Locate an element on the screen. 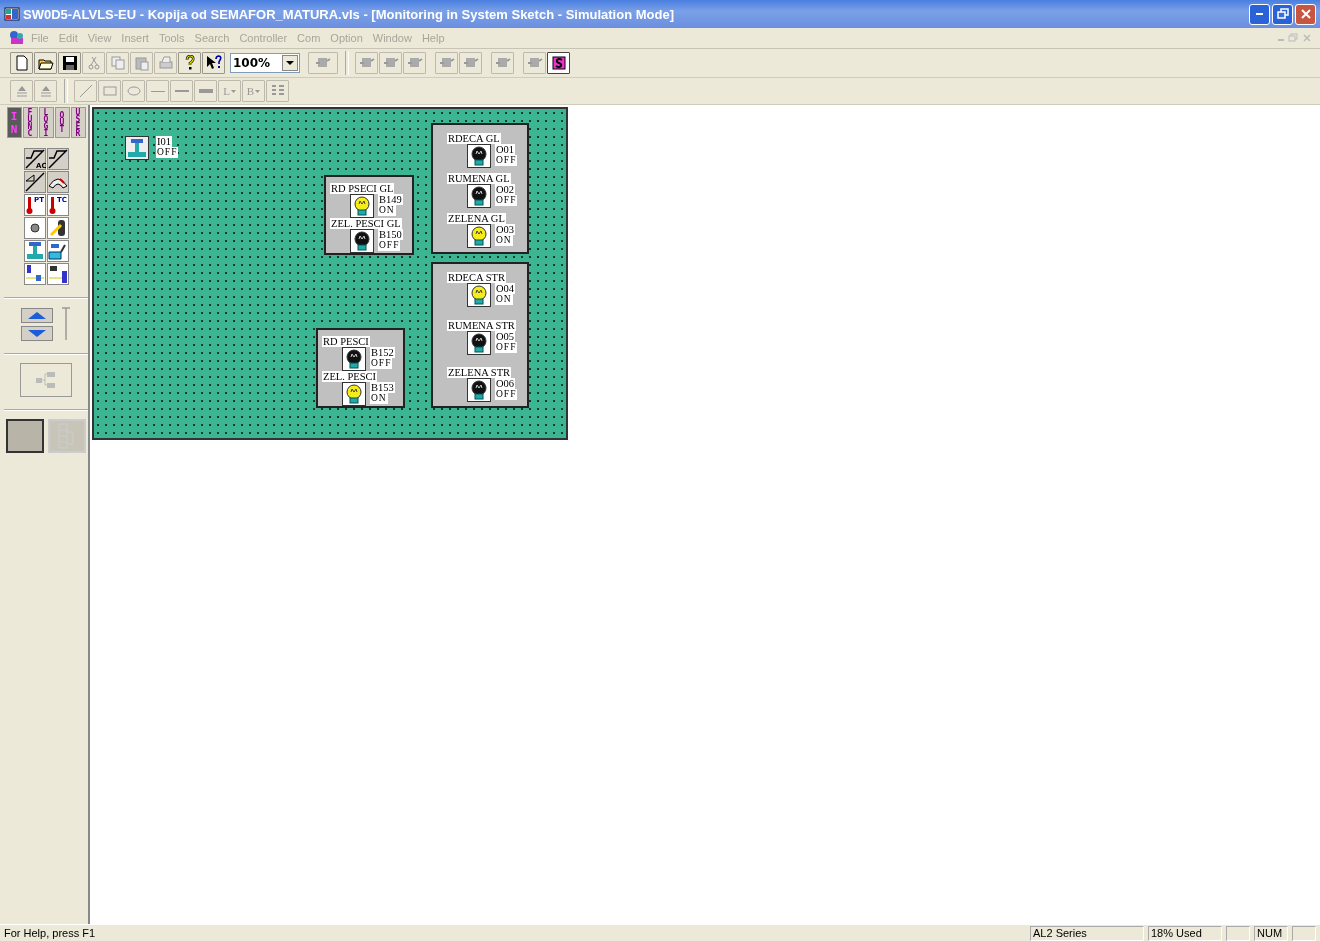  scroll-up-button is located at coordinates (37, 315).